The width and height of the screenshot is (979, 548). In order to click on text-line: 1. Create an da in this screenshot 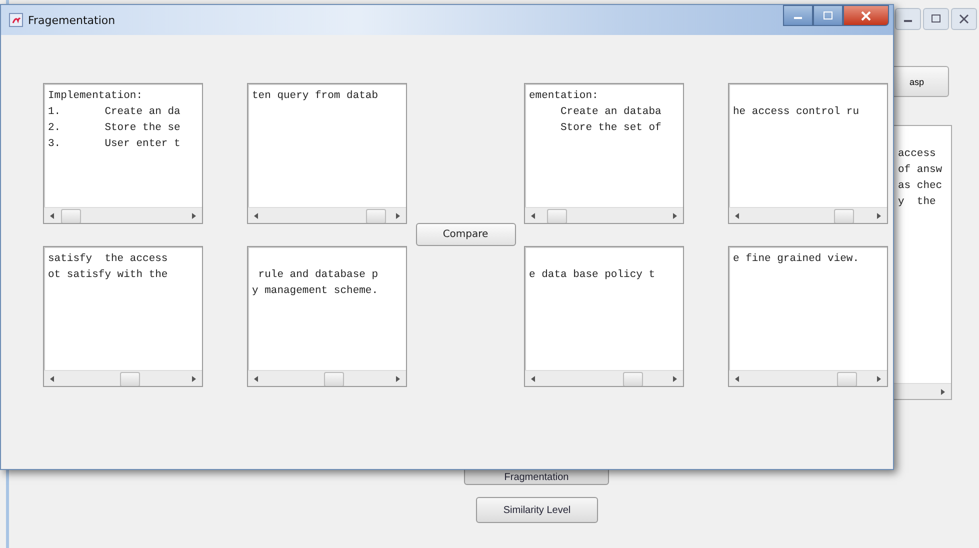, I will do `click(115, 112)`.